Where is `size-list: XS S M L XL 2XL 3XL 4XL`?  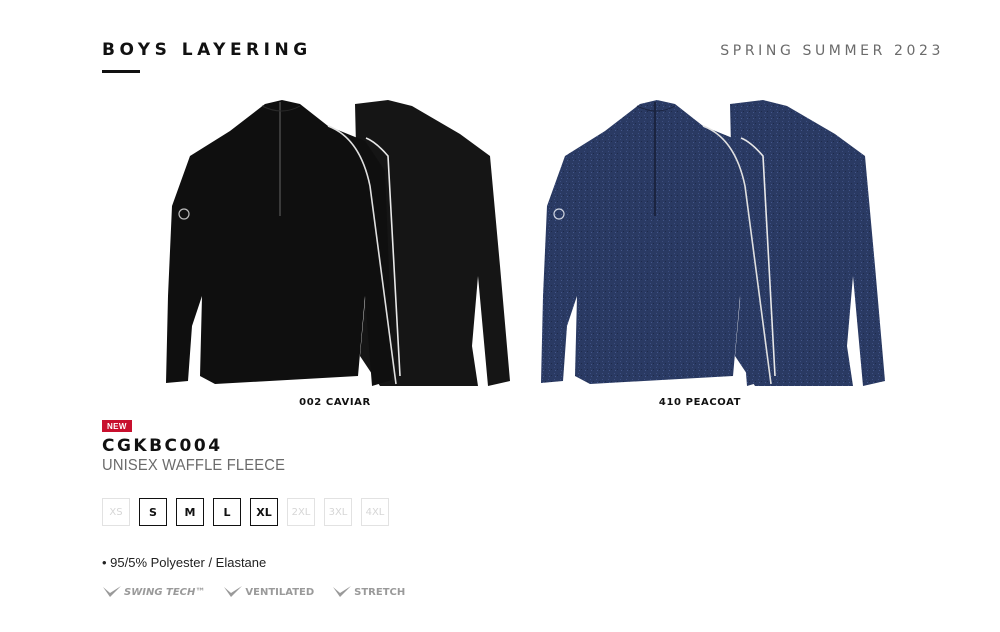
size-list: XS S M L XL 2XL 3XL 4XL is located at coordinates (245, 512).